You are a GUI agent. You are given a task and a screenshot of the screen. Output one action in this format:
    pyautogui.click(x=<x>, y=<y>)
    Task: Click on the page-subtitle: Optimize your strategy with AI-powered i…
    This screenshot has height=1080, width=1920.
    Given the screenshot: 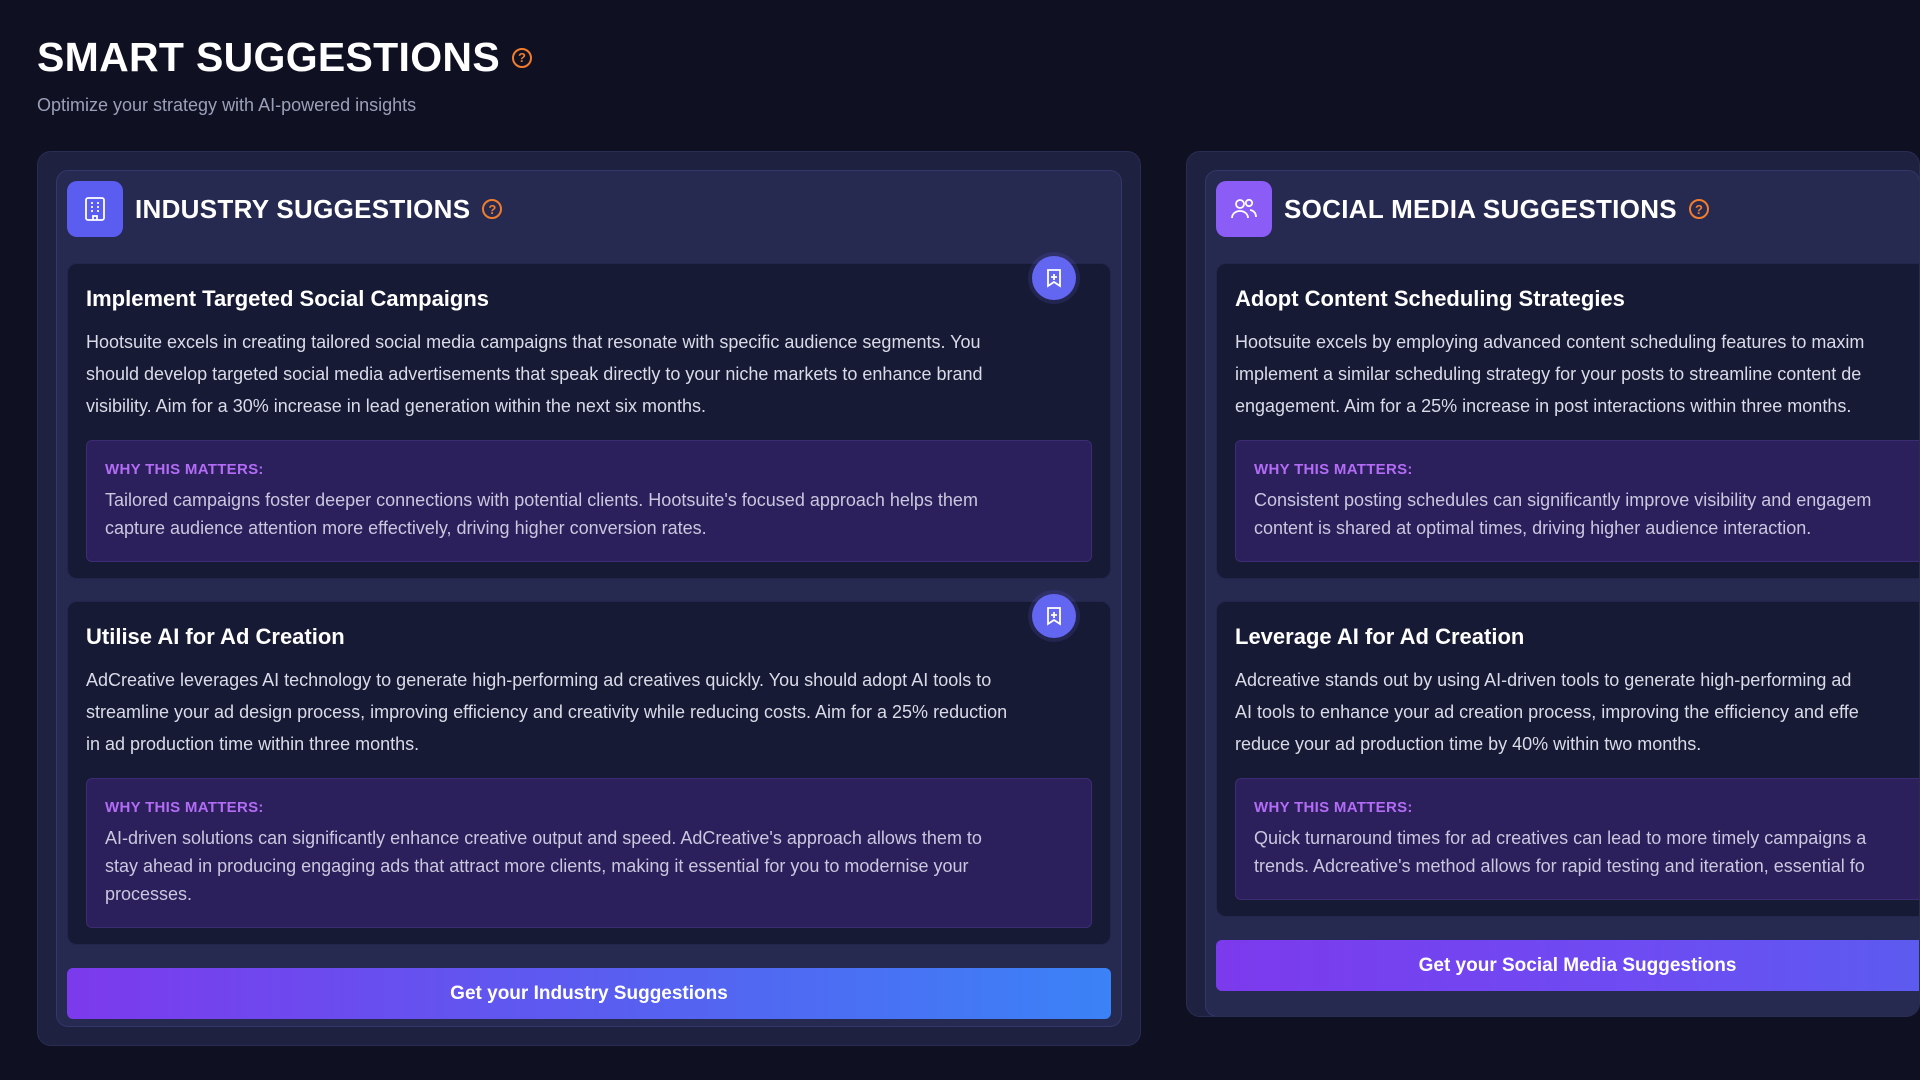 What is the action you would take?
    pyautogui.click(x=227, y=105)
    